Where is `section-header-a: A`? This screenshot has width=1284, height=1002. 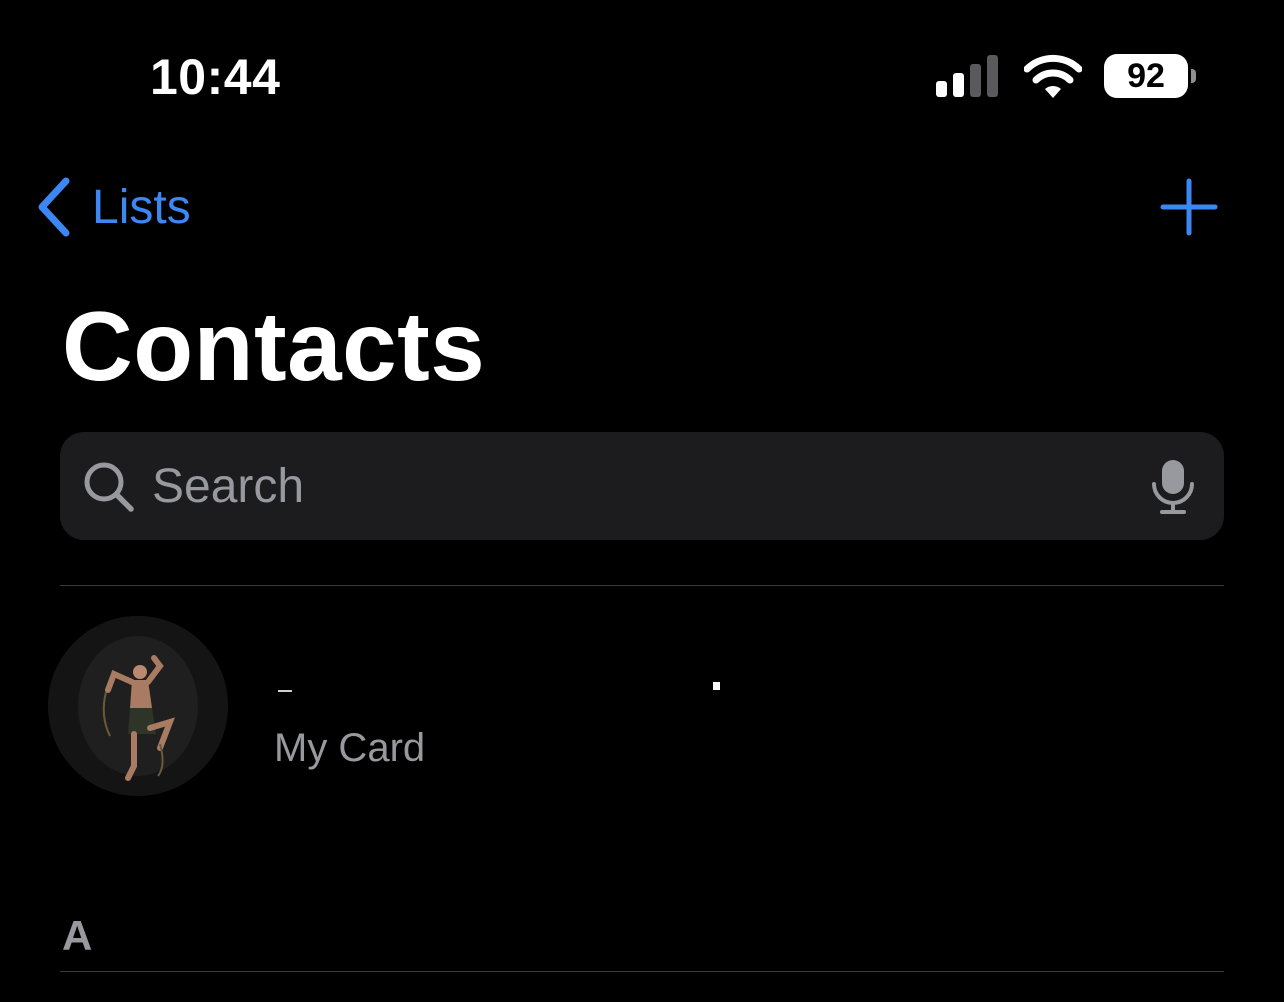
section-header-a: A is located at coordinates (77, 935).